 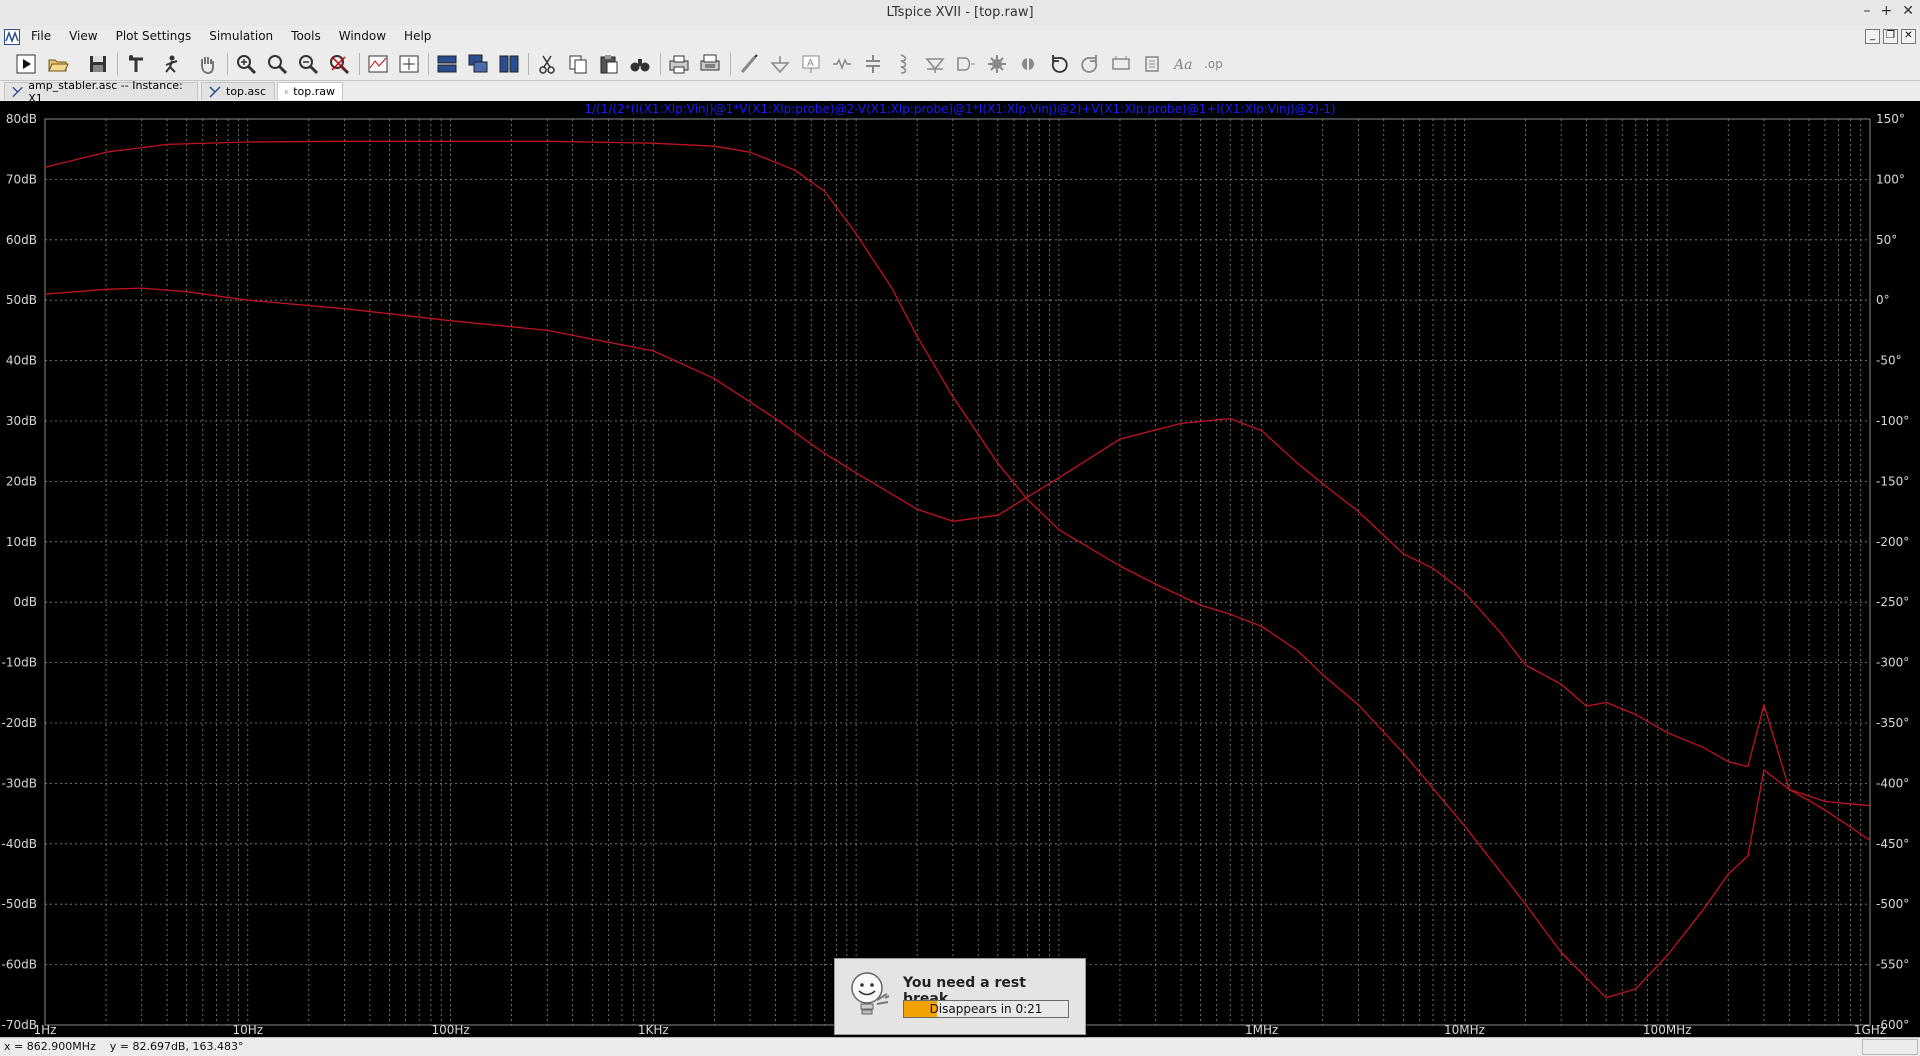 What do you see at coordinates (409, 64) in the screenshot?
I see `fit-icon` at bounding box center [409, 64].